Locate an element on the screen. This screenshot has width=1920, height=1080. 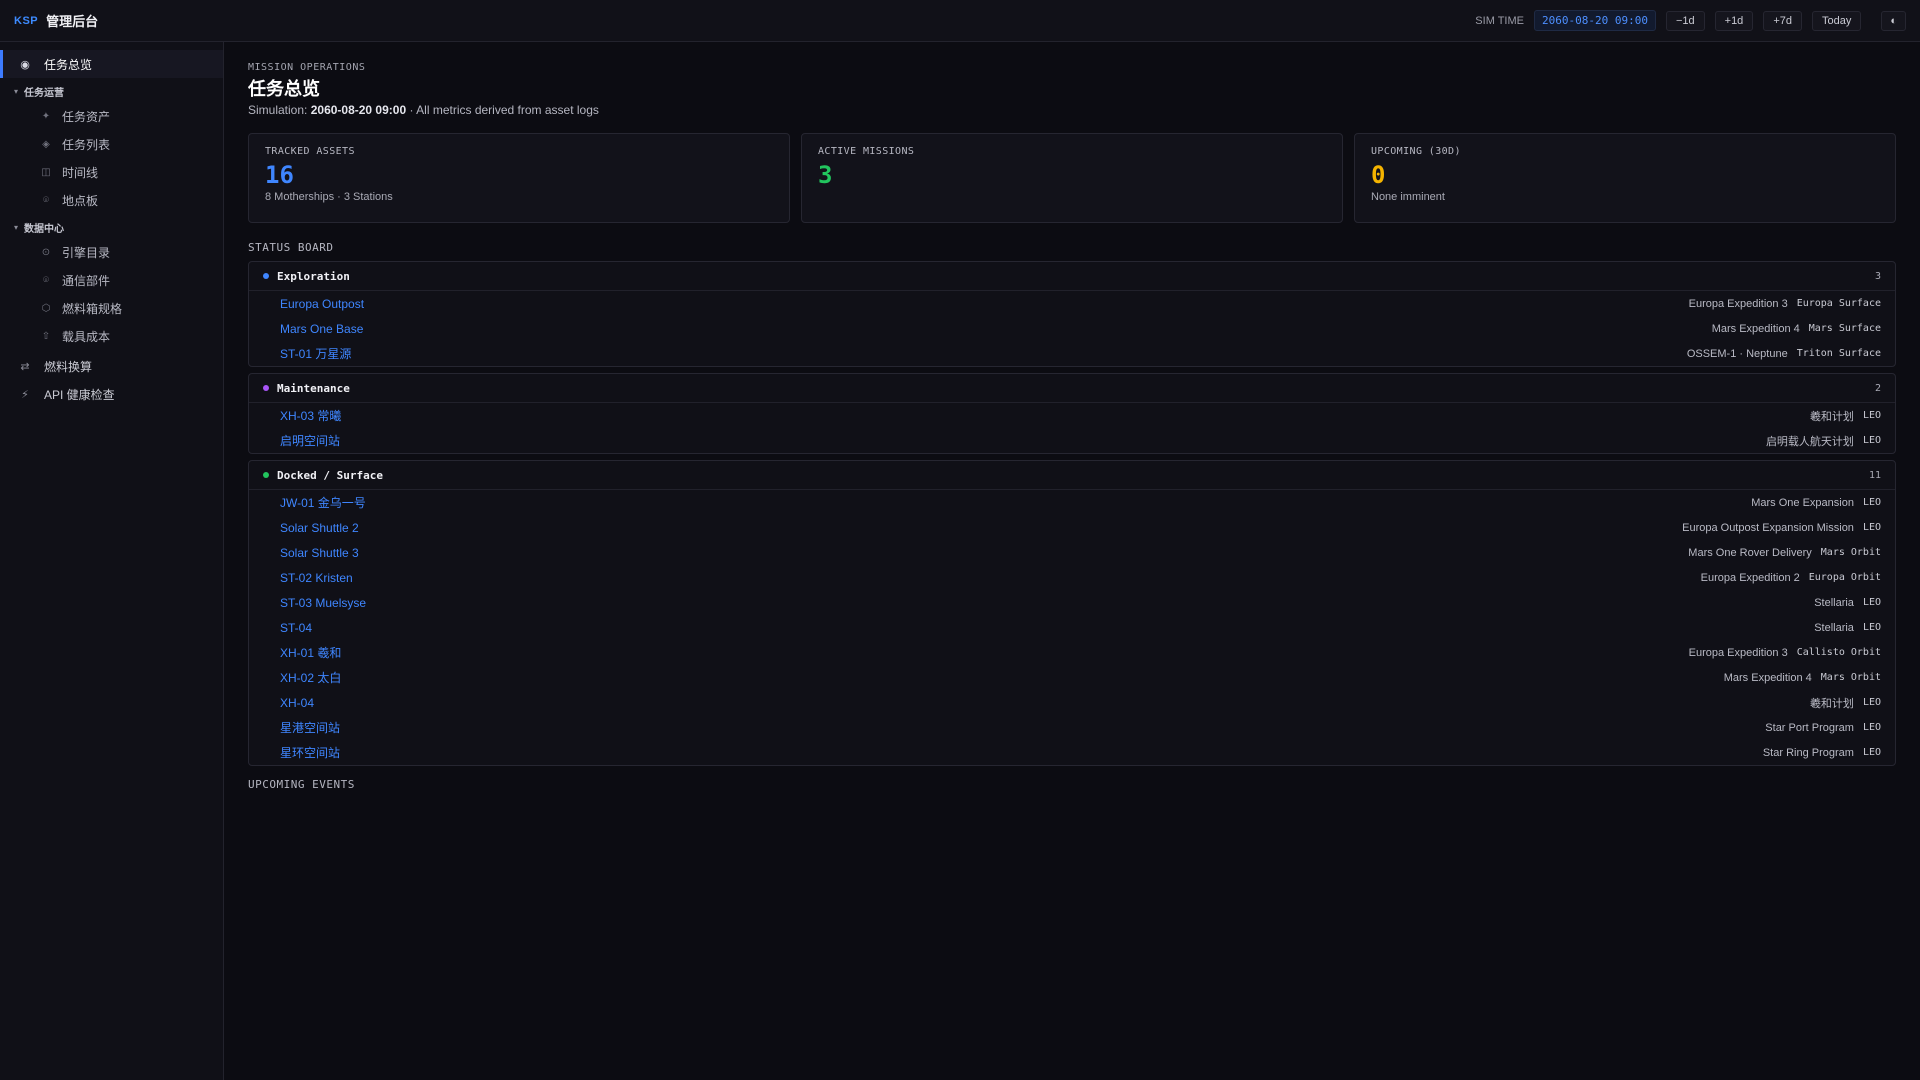
status-group-header: Exploration 3 is located at coordinates (1072, 276).